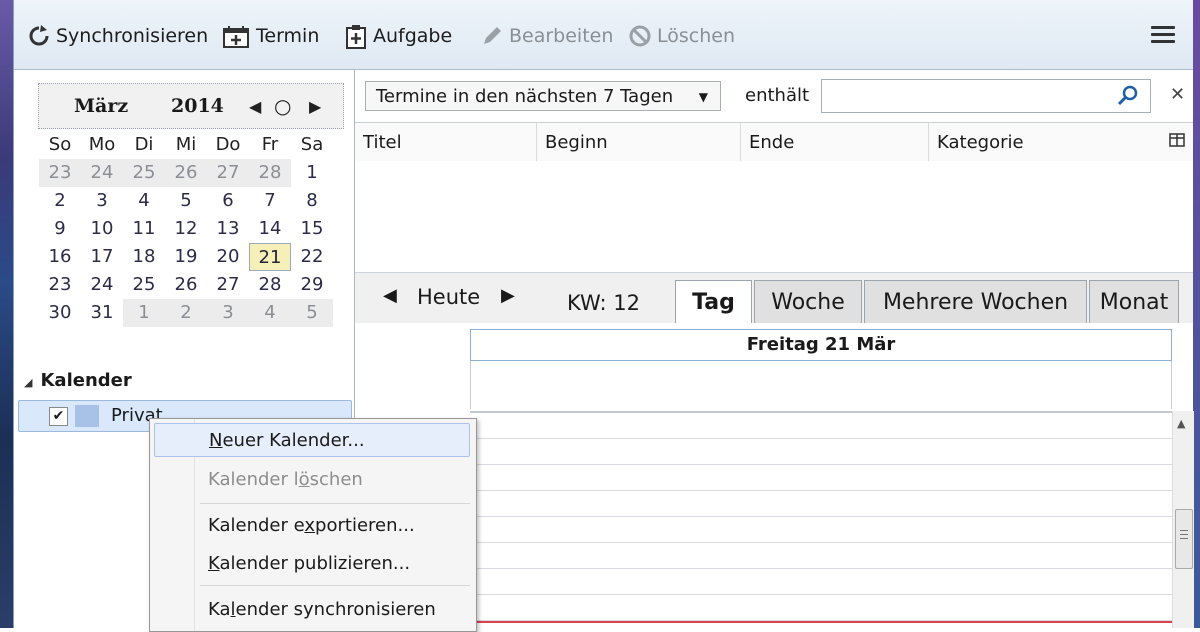  Describe the element at coordinates (1177, 142) in the screenshot. I see `column-picker-icon` at that location.